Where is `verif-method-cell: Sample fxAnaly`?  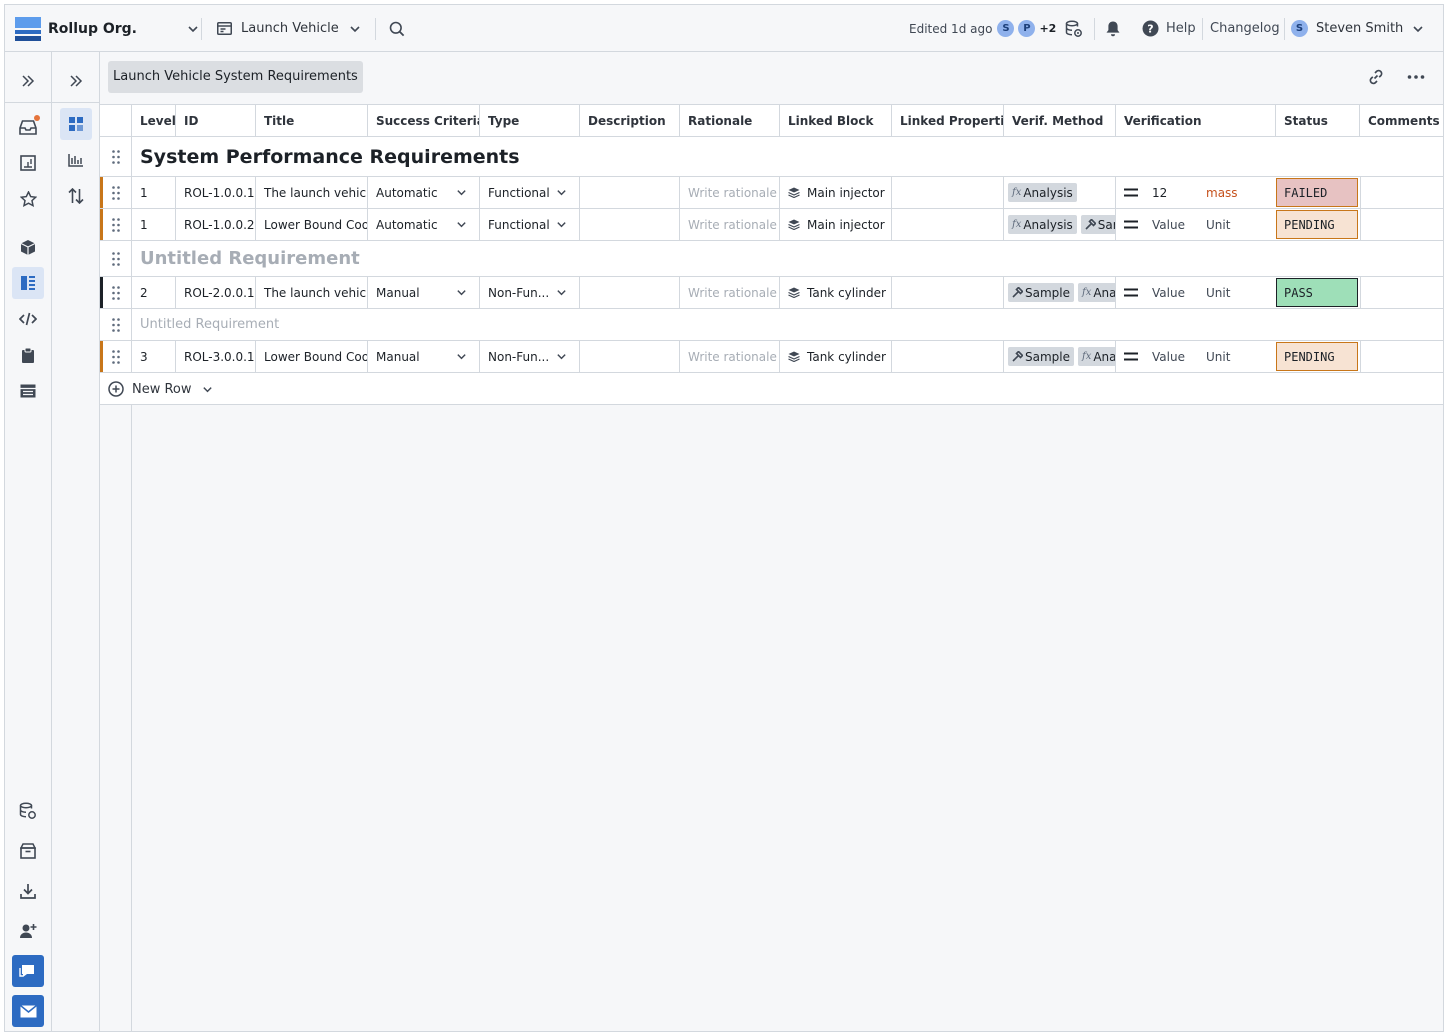 verif-method-cell: Sample fxAnaly is located at coordinates (1060, 292).